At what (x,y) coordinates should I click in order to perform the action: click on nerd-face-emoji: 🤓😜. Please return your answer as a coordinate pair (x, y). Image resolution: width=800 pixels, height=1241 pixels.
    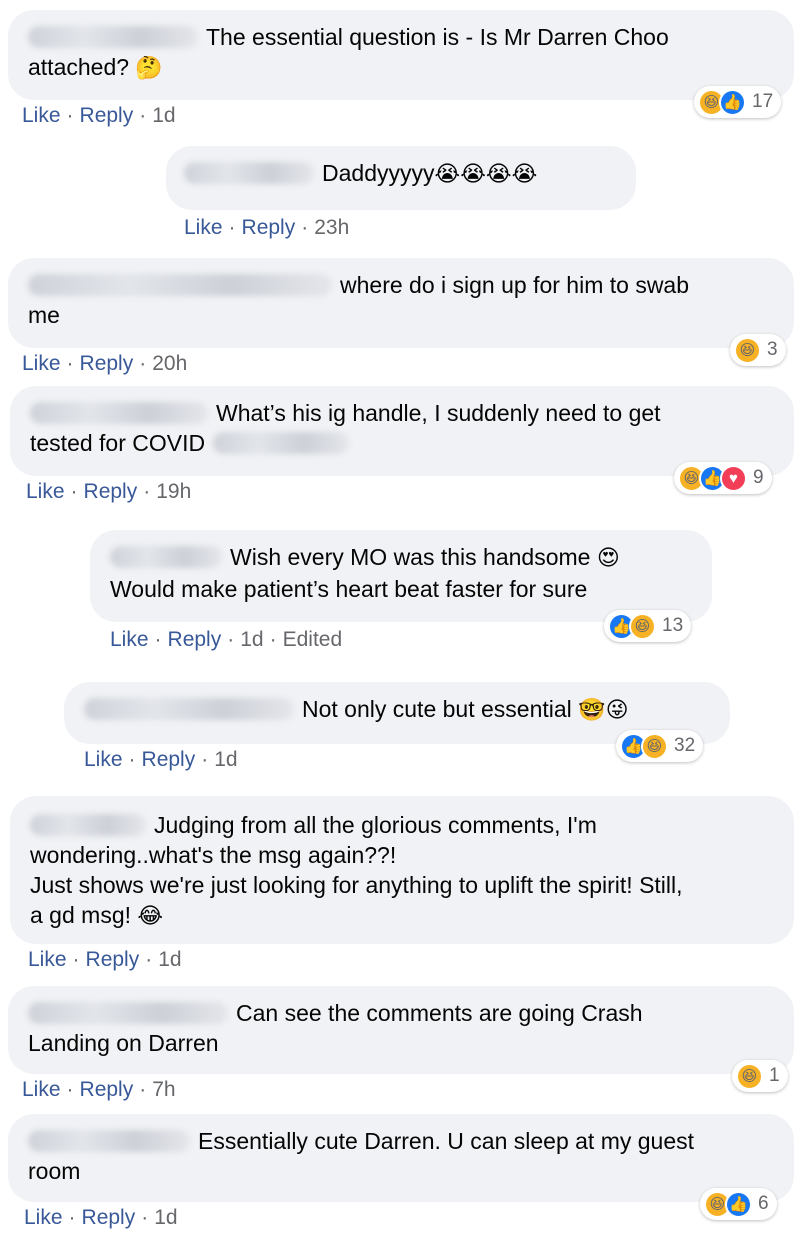
    Looking at the image, I should click on (603, 710).